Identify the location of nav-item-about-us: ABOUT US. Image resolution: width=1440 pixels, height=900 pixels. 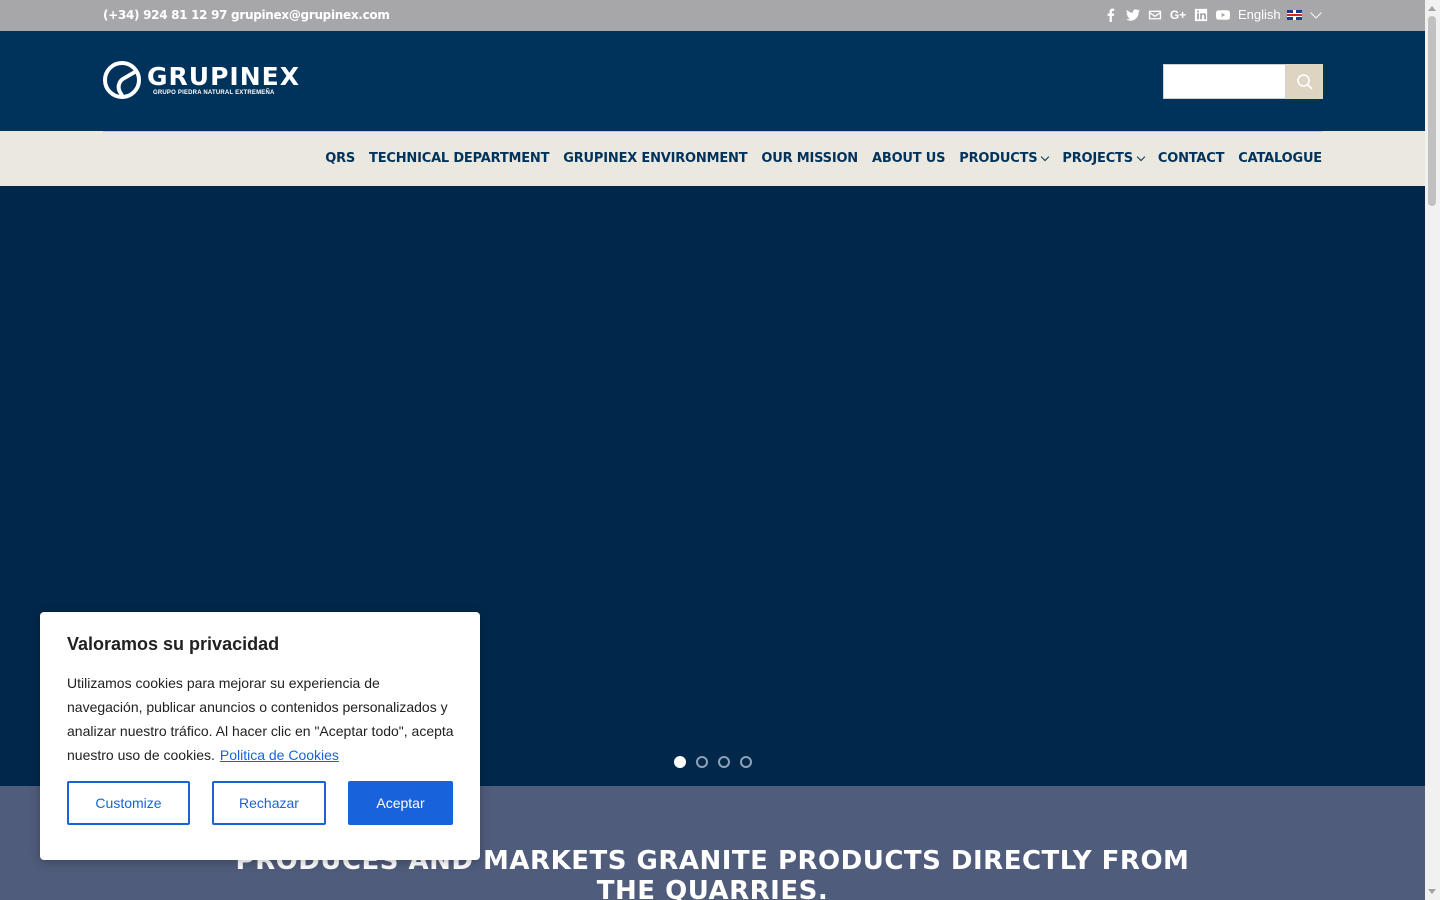
(908, 158).